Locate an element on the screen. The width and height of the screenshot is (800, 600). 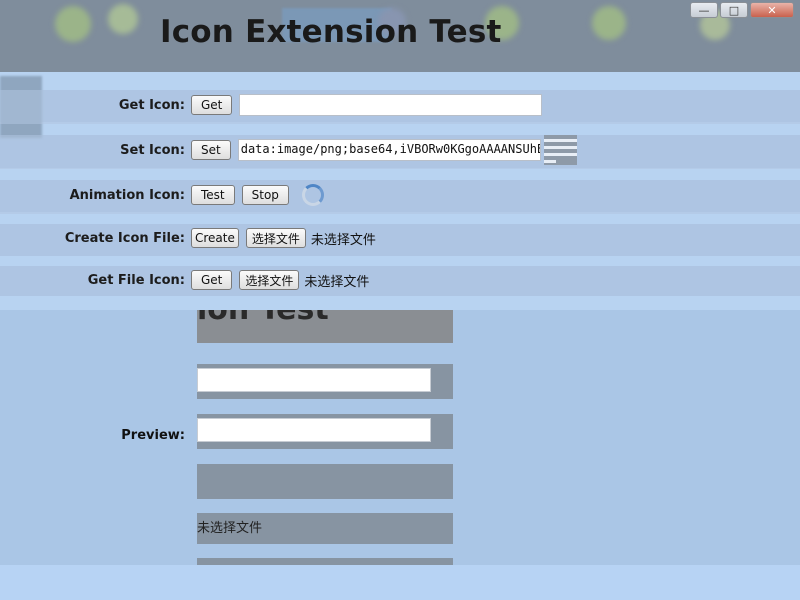
maximize-button: □ is located at coordinates (734, 10).